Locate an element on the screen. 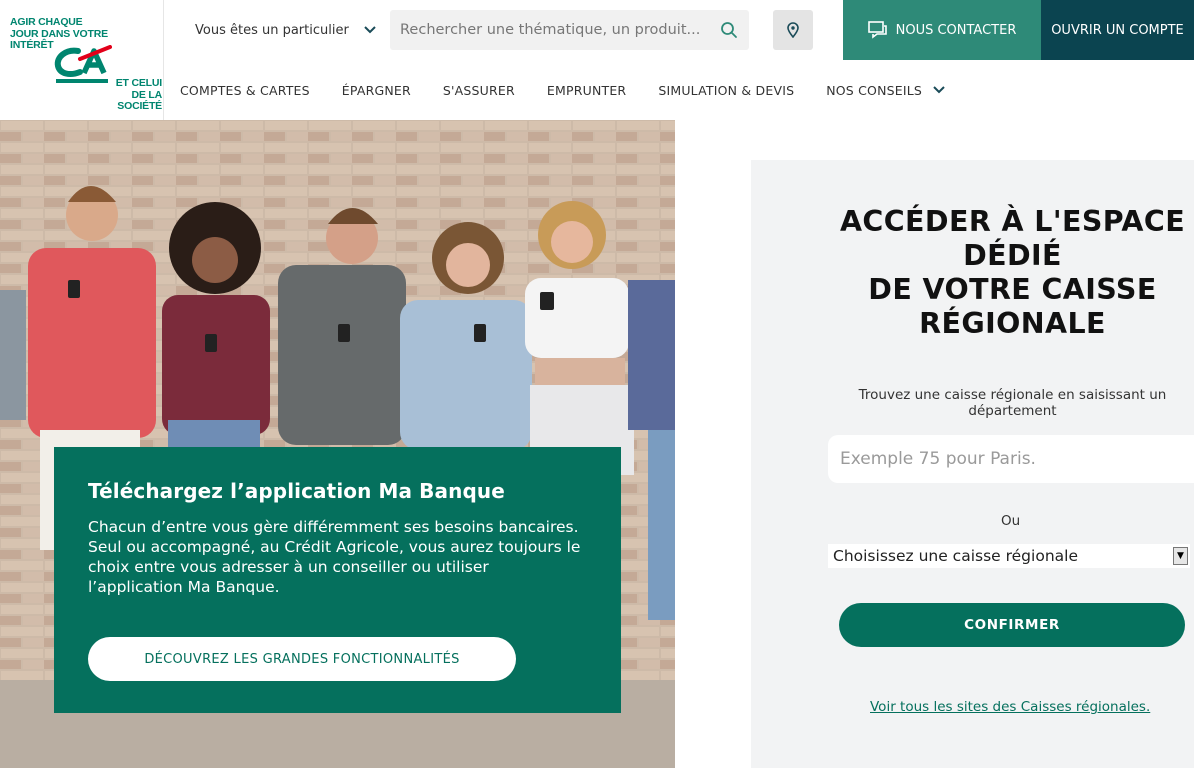 This screenshot has height=768, width=1194. confirm-button: CONFIRMER is located at coordinates (1012, 625).